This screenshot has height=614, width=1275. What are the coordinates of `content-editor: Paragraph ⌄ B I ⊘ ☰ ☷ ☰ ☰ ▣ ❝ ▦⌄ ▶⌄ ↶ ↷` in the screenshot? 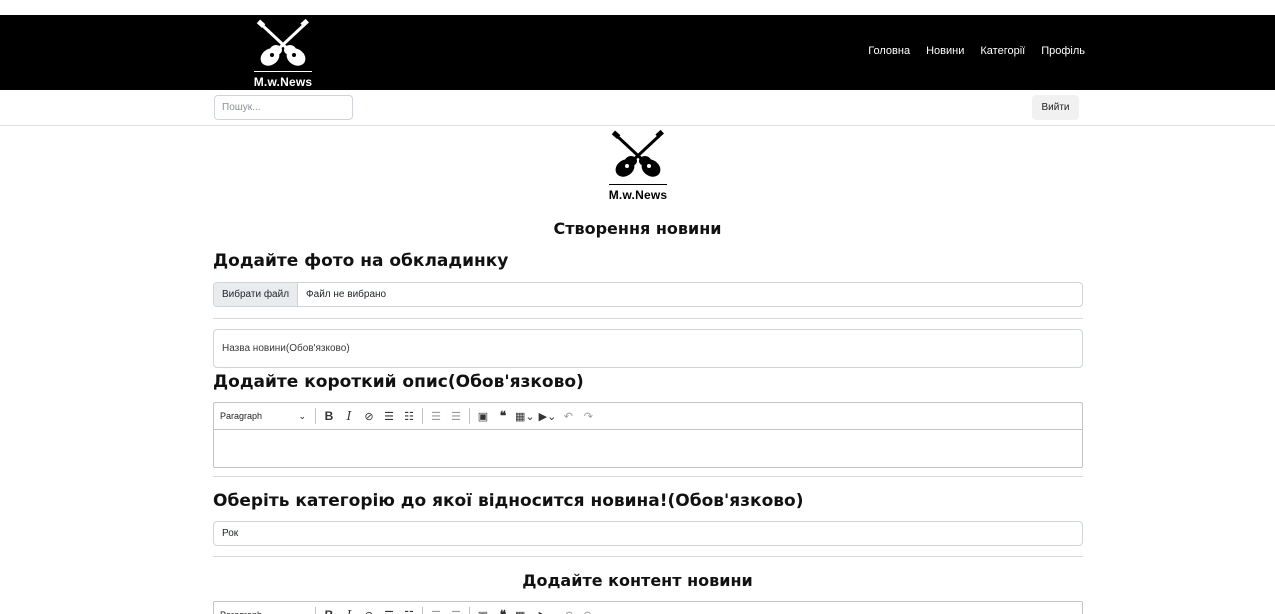 It's located at (648, 607).